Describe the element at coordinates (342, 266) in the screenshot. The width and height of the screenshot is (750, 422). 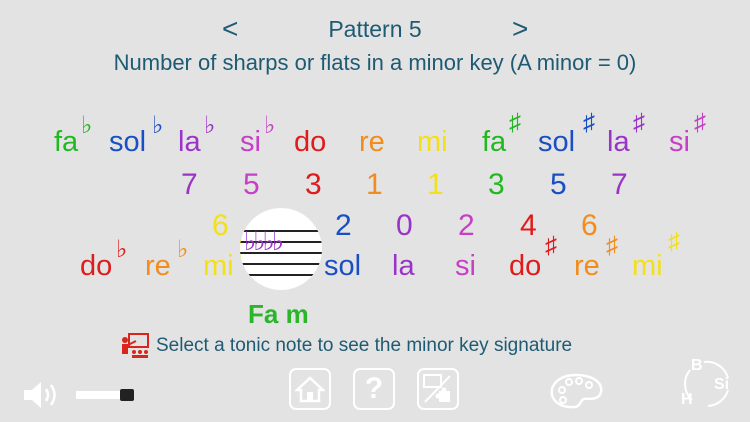
I see `note-sol: sol` at that location.